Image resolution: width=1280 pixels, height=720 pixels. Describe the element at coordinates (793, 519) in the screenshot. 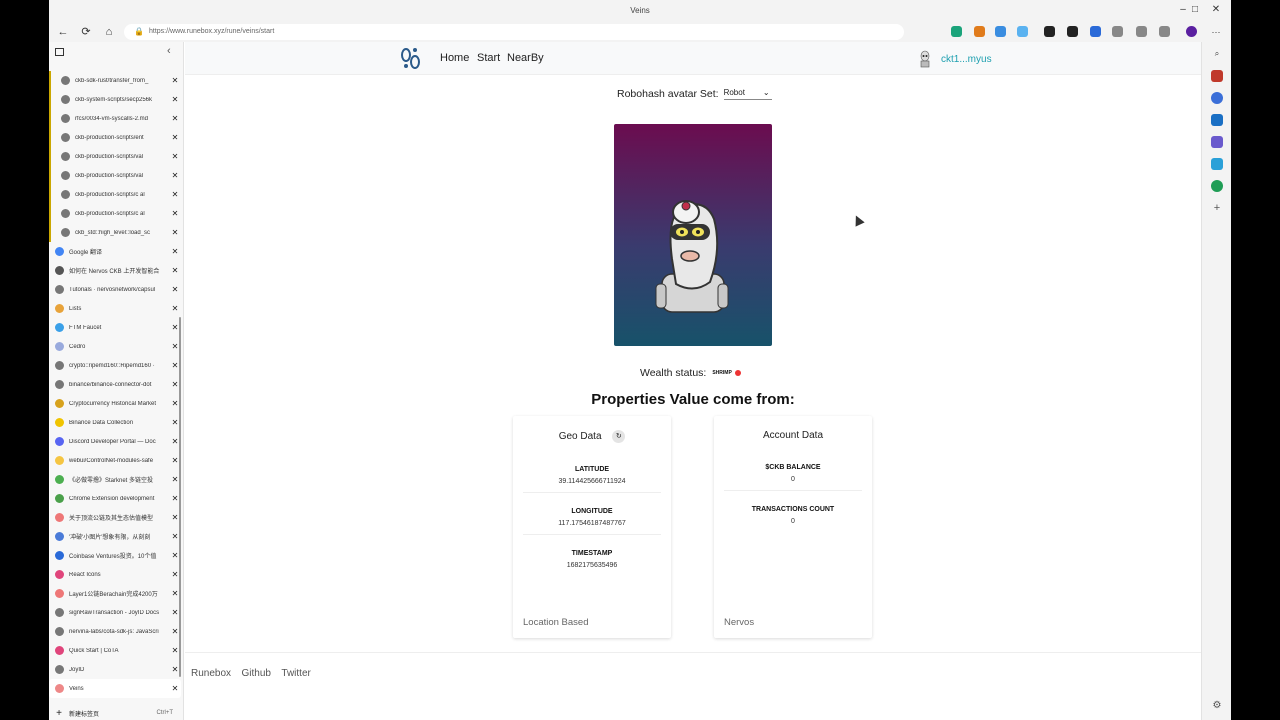

I see `transactions-row: TRANSACTIONS COUNT 0` at that location.